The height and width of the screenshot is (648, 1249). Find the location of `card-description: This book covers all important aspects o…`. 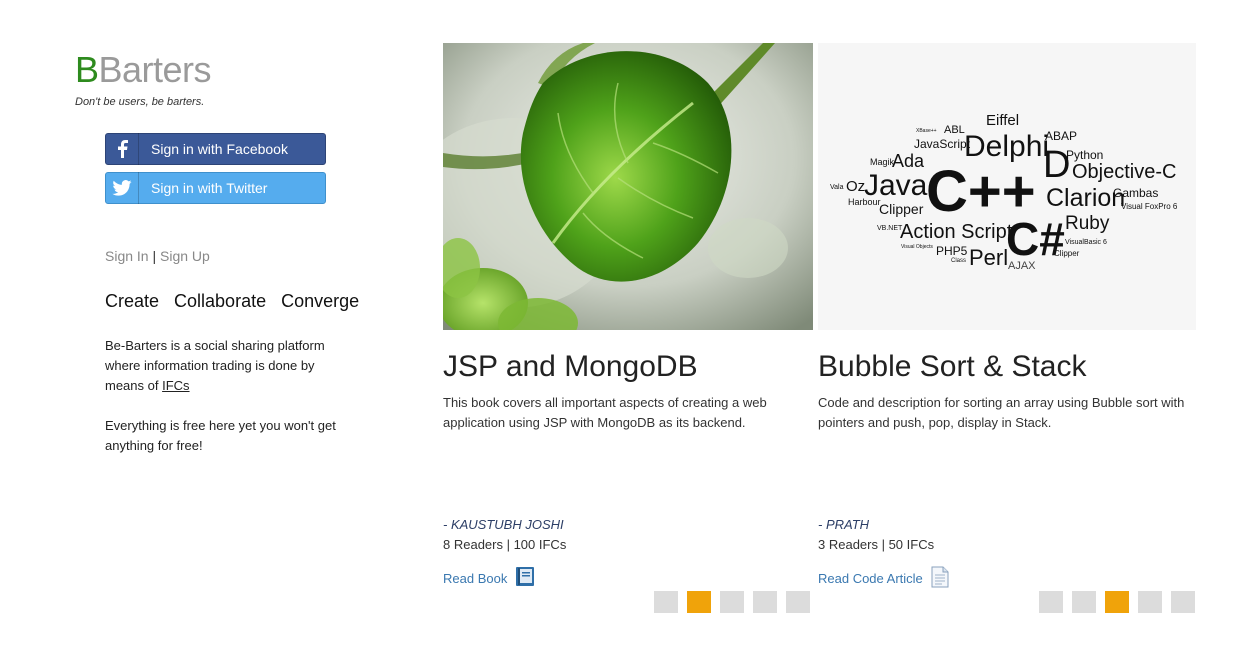

card-description: This book covers all important aspects o… is located at coordinates (605, 412).